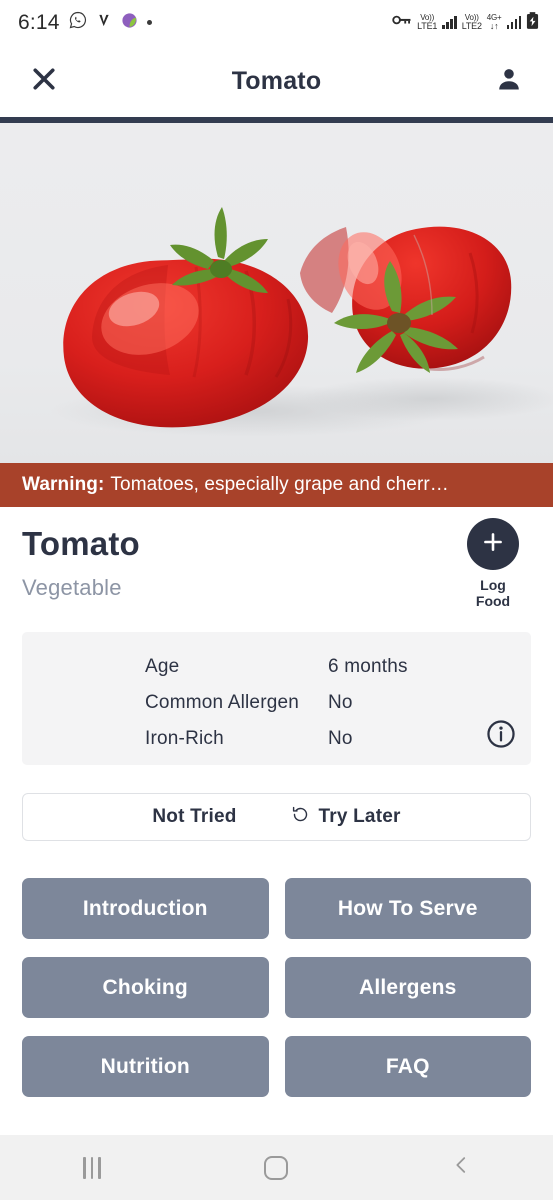  Describe the element at coordinates (78, 22) in the screenshot. I see `whatsapp-icon` at that location.